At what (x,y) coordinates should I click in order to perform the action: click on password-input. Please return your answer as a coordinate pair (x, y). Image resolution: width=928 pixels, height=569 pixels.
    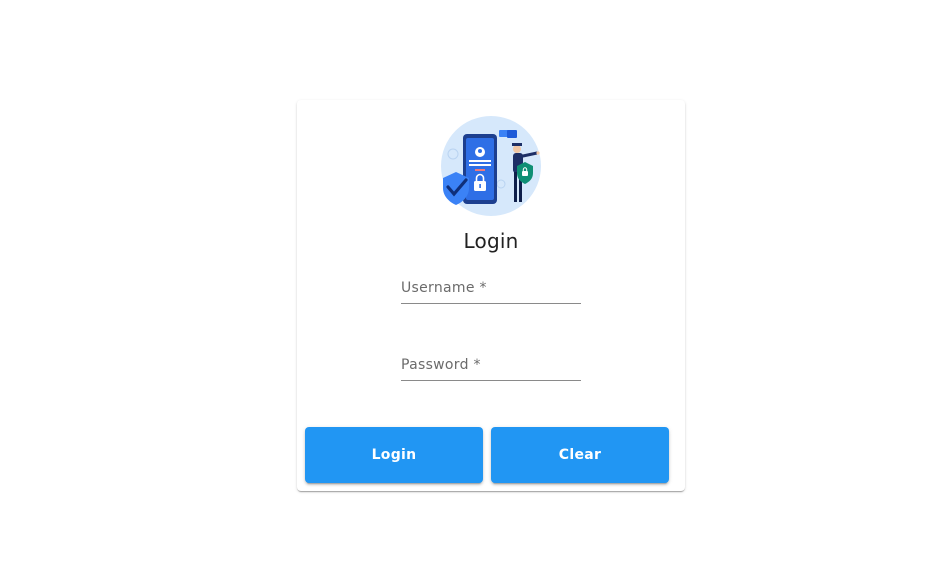
    Looking at the image, I should click on (491, 364).